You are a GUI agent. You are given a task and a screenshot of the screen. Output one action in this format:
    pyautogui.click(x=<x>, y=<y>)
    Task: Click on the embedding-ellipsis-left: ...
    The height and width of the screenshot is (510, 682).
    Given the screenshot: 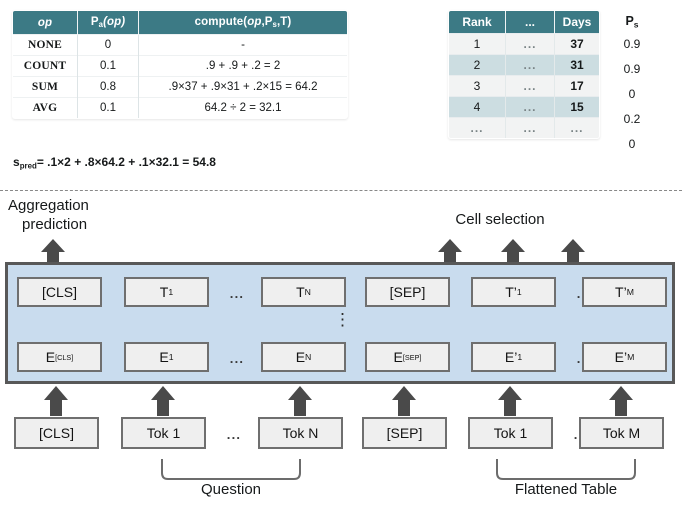 What is the action you would take?
    pyautogui.click(x=237, y=358)
    